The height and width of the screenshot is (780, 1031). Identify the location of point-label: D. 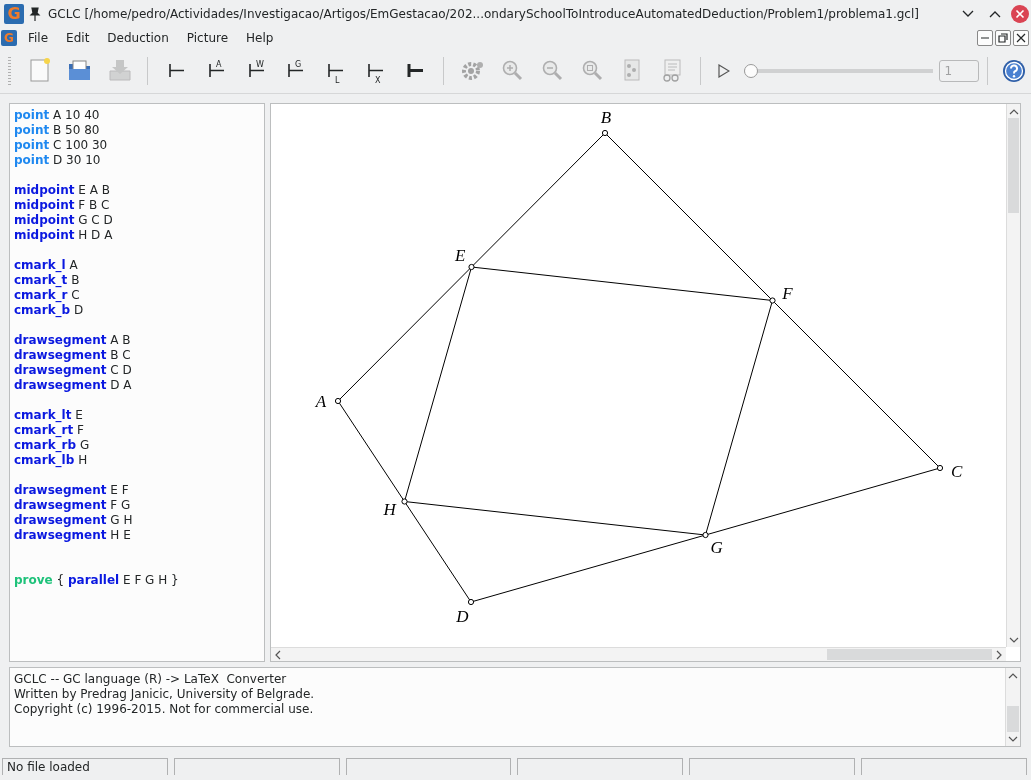
(462, 616).